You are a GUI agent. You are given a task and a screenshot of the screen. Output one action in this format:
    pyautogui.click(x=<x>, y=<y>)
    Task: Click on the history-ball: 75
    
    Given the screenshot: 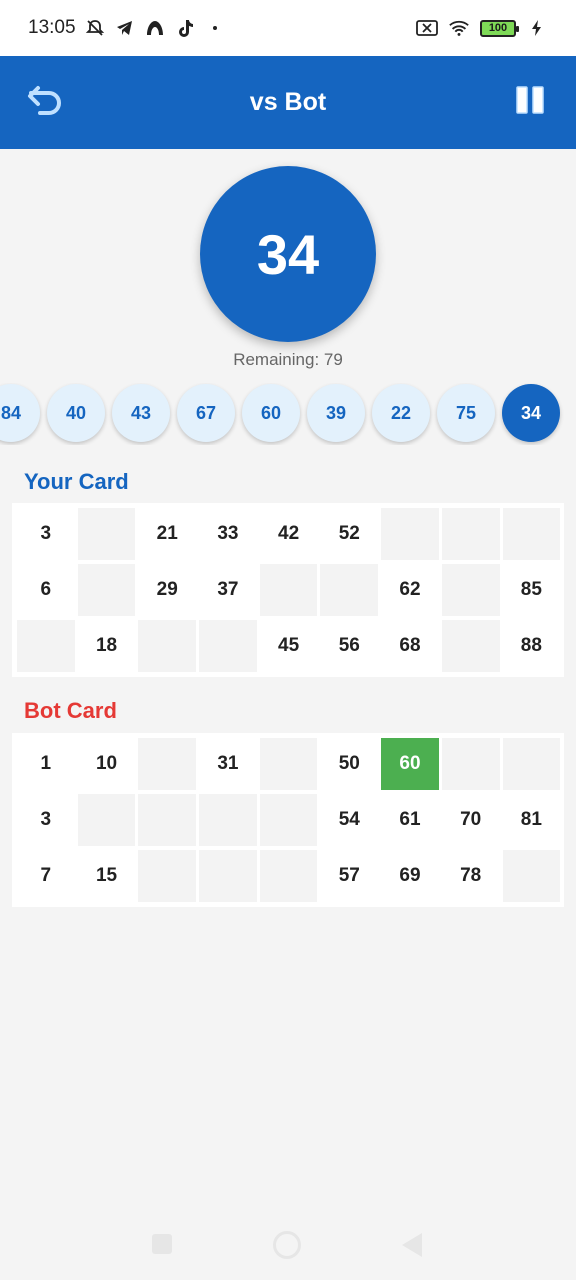 What is the action you would take?
    pyautogui.click(x=466, y=413)
    